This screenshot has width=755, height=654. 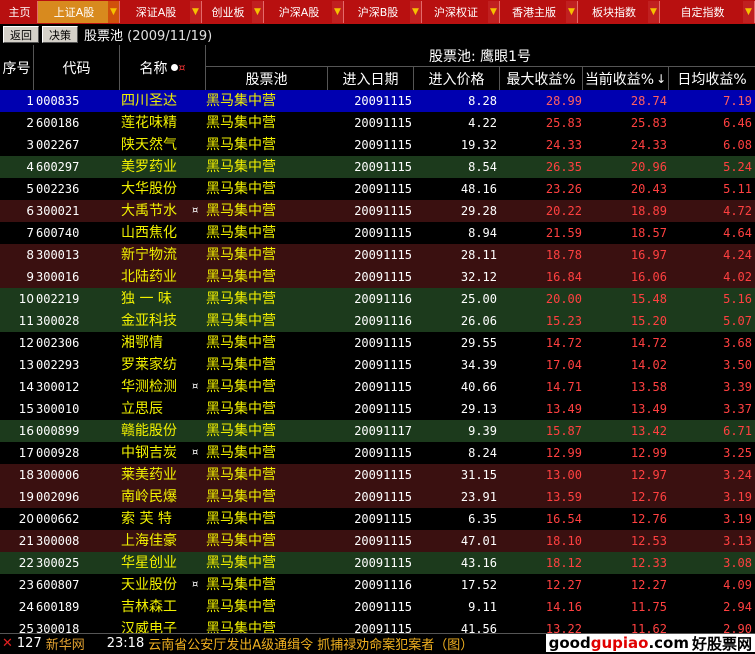 What do you see at coordinates (563, 453) in the screenshot?
I see `max-return: 12.99` at bounding box center [563, 453].